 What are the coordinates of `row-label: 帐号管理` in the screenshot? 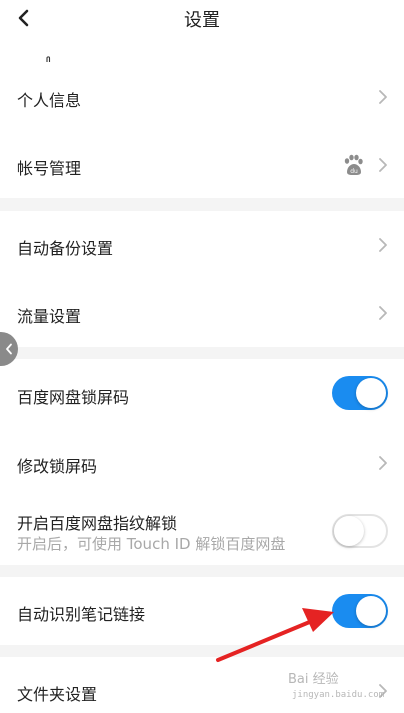 It's located at (49, 168).